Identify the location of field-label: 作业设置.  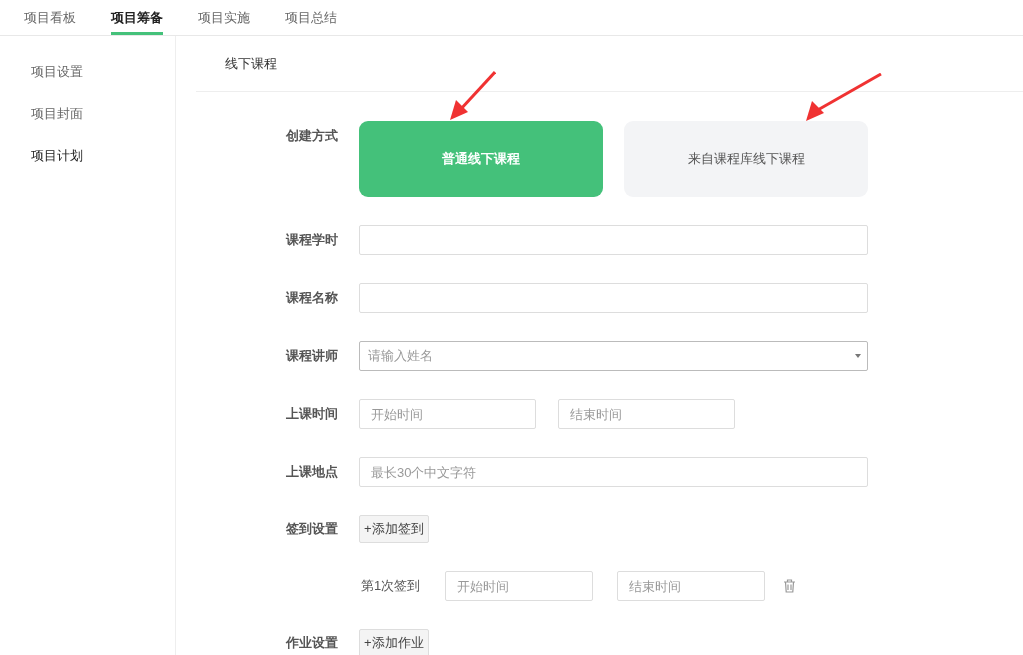
(311, 643).